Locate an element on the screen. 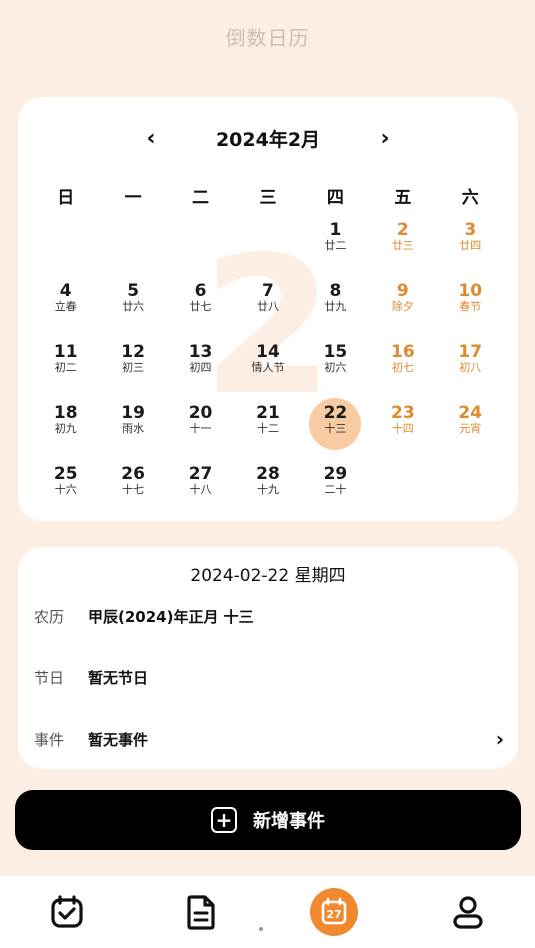  lunar-day-label: 初七 is located at coordinates (402, 367).